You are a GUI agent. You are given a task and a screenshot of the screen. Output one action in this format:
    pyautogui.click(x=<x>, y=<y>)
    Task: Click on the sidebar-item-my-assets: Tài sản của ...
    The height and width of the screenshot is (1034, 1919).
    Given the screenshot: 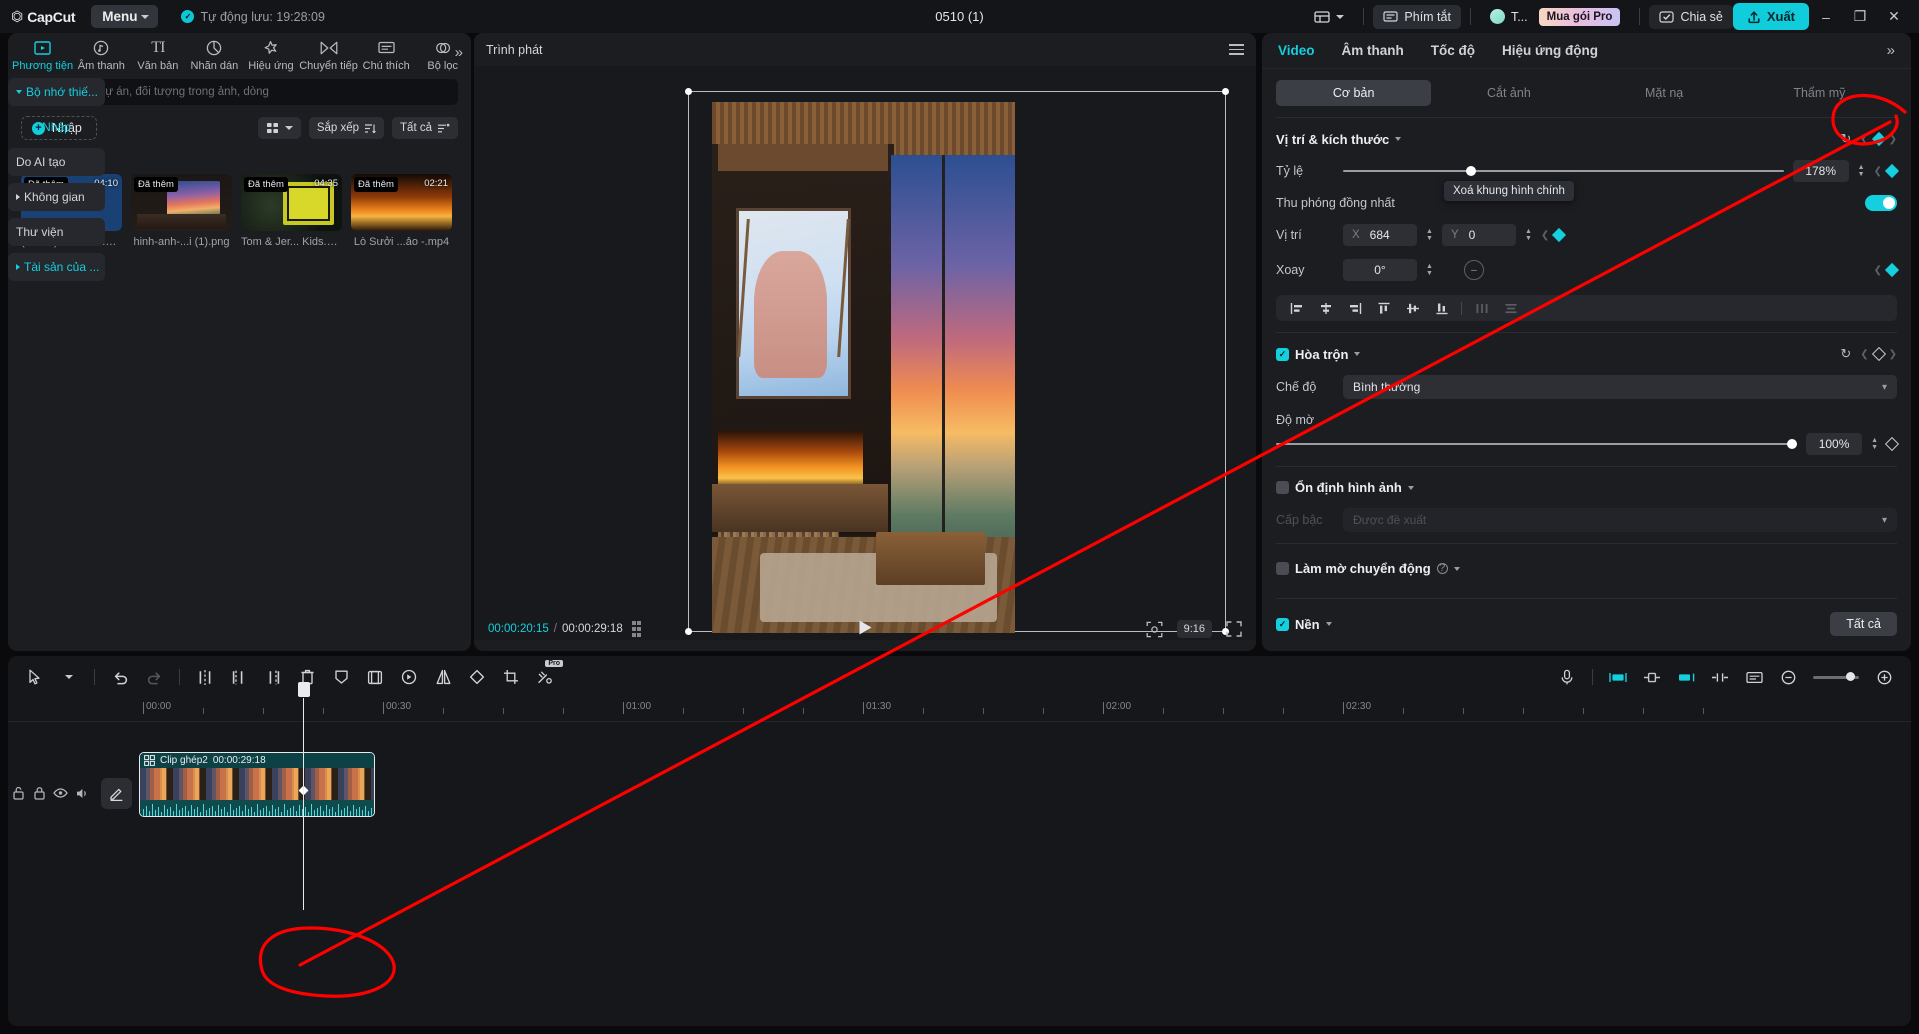 What is the action you would take?
    pyautogui.click(x=56, y=267)
    